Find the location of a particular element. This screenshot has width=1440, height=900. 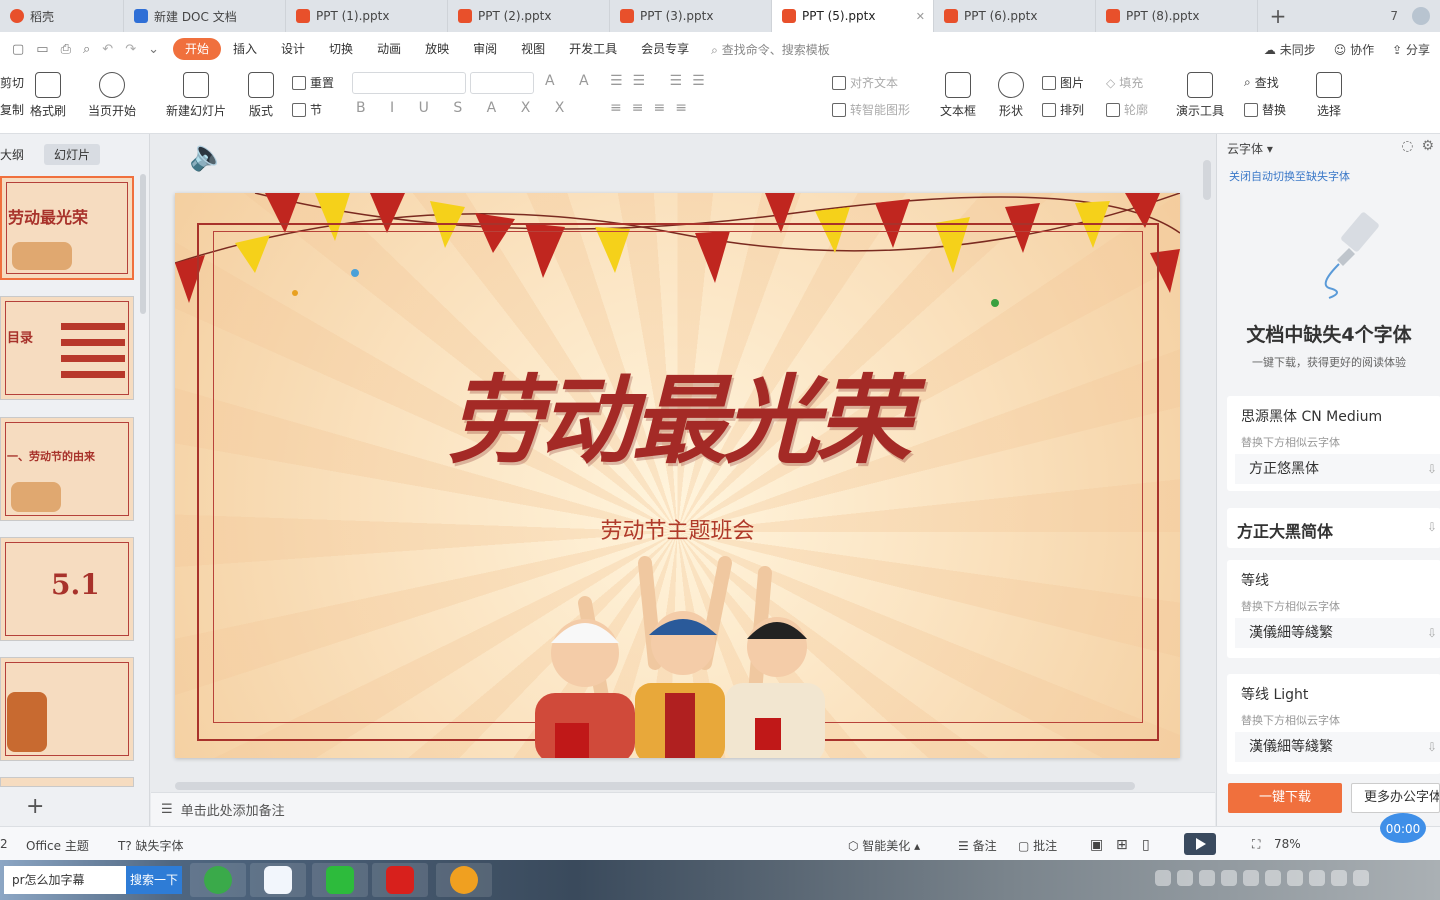

gear-icon: ⚙ is located at coordinates (1427, 146).